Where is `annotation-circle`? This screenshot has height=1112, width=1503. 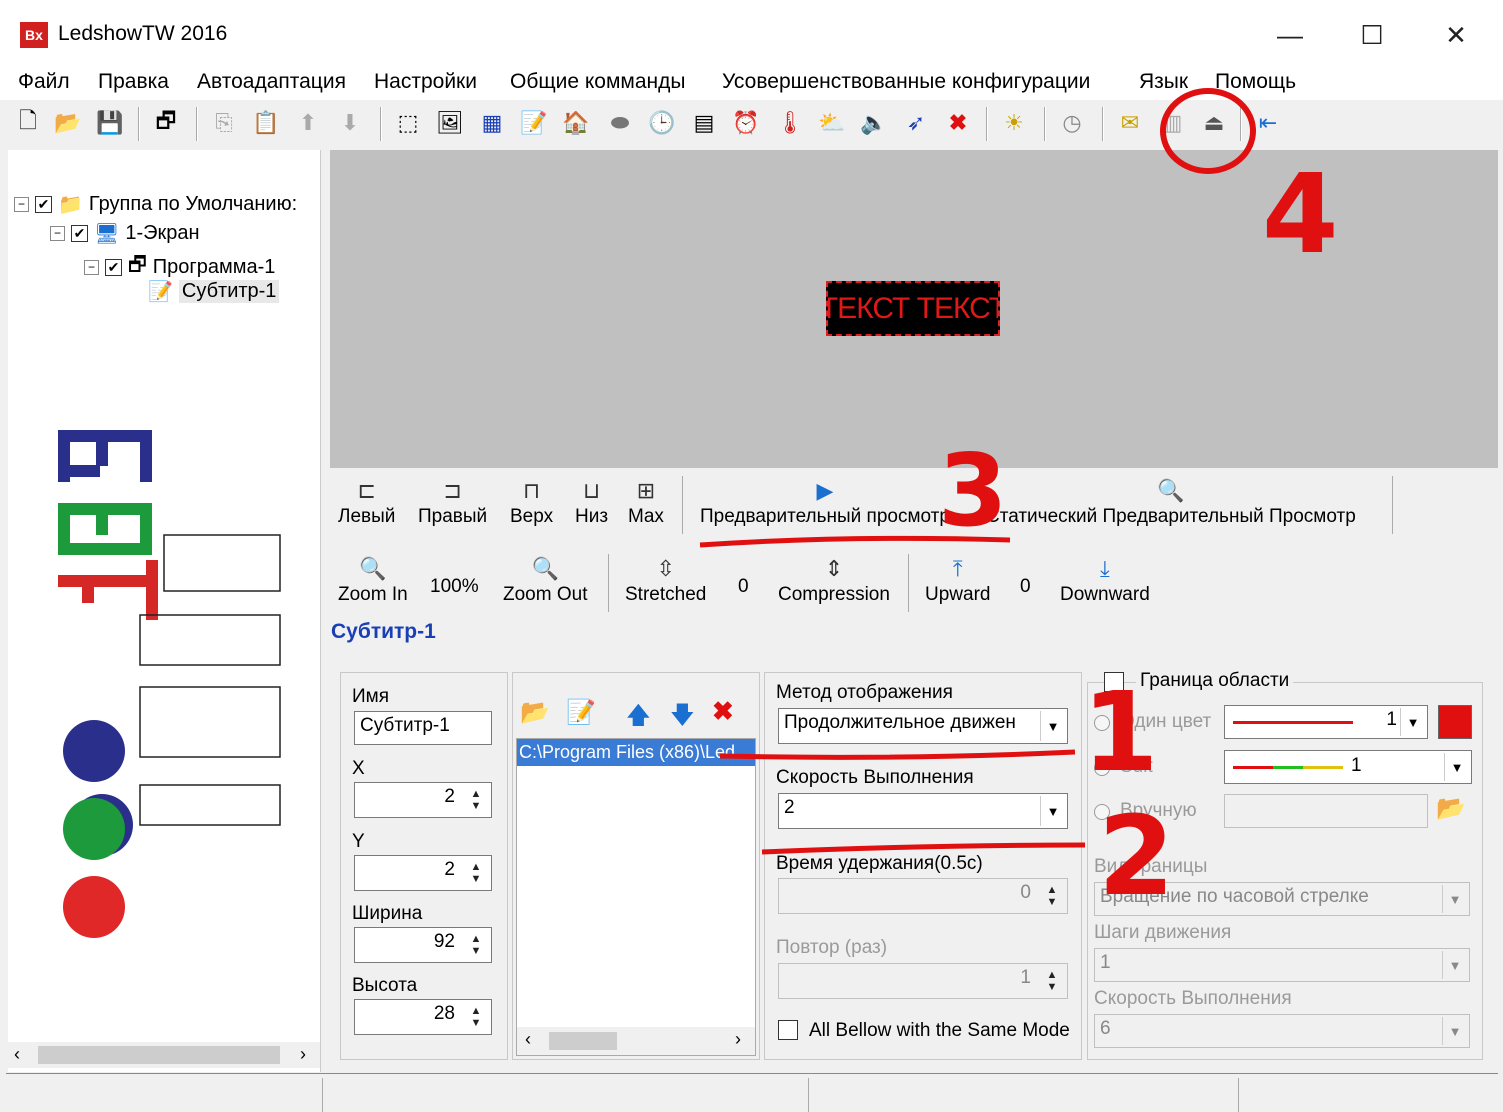 annotation-circle is located at coordinates (1208, 131).